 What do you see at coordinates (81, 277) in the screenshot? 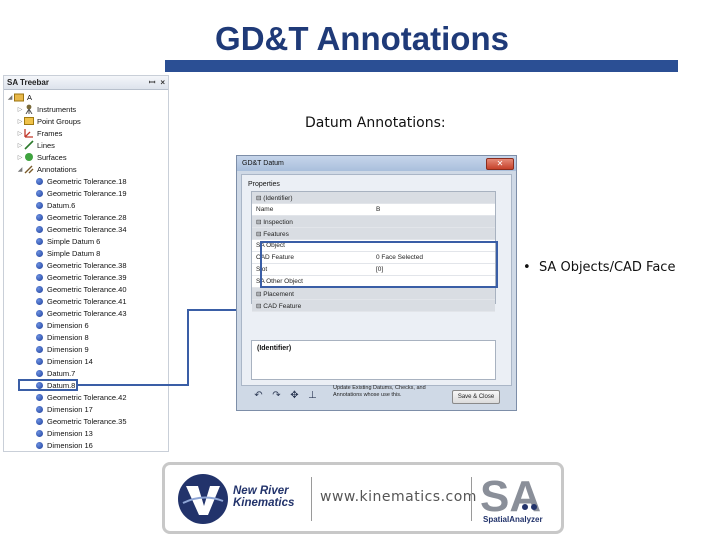
I see `tree-annotation-geometric-tolerance-39: Geometric Tolerance.39` at bounding box center [81, 277].